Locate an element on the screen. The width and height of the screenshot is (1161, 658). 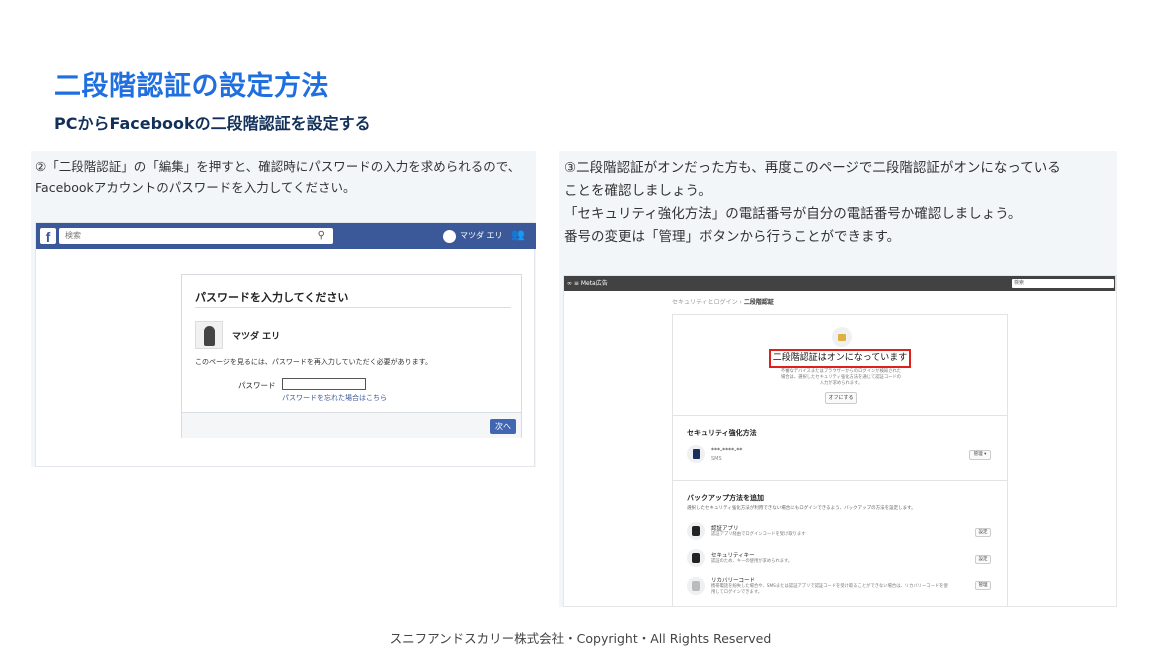
meta-top-bar: ∞ ≡ Meta広告 検索 is located at coordinates (840, 283).